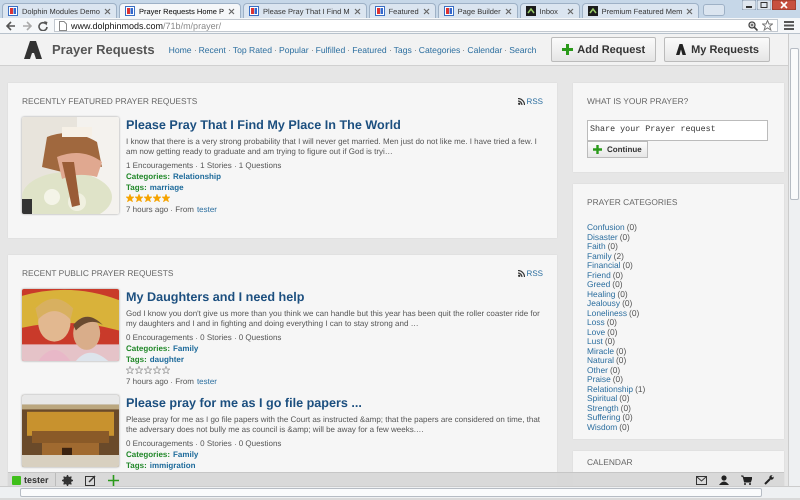  I want to click on horizontal-scrollbar, so click(400, 492).